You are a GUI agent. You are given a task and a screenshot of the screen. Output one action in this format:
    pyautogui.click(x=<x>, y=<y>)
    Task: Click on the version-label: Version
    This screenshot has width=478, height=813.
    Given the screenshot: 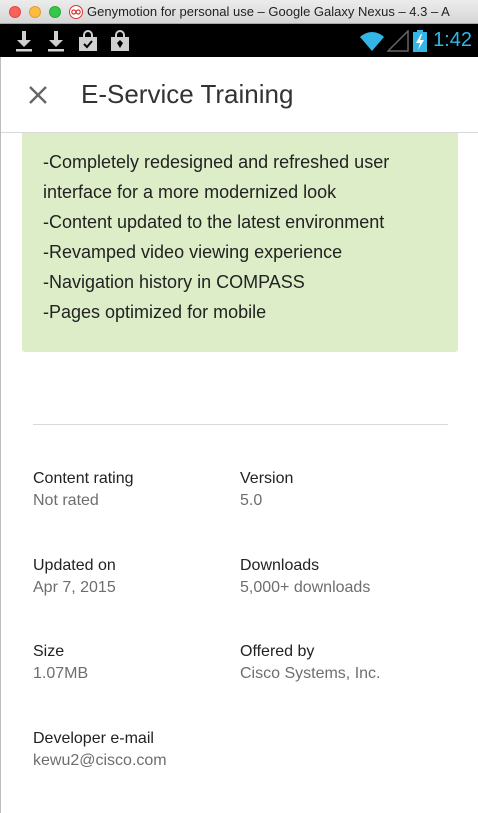 What is the action you would take?
    pyautogui.click(x=267, y=478)
    